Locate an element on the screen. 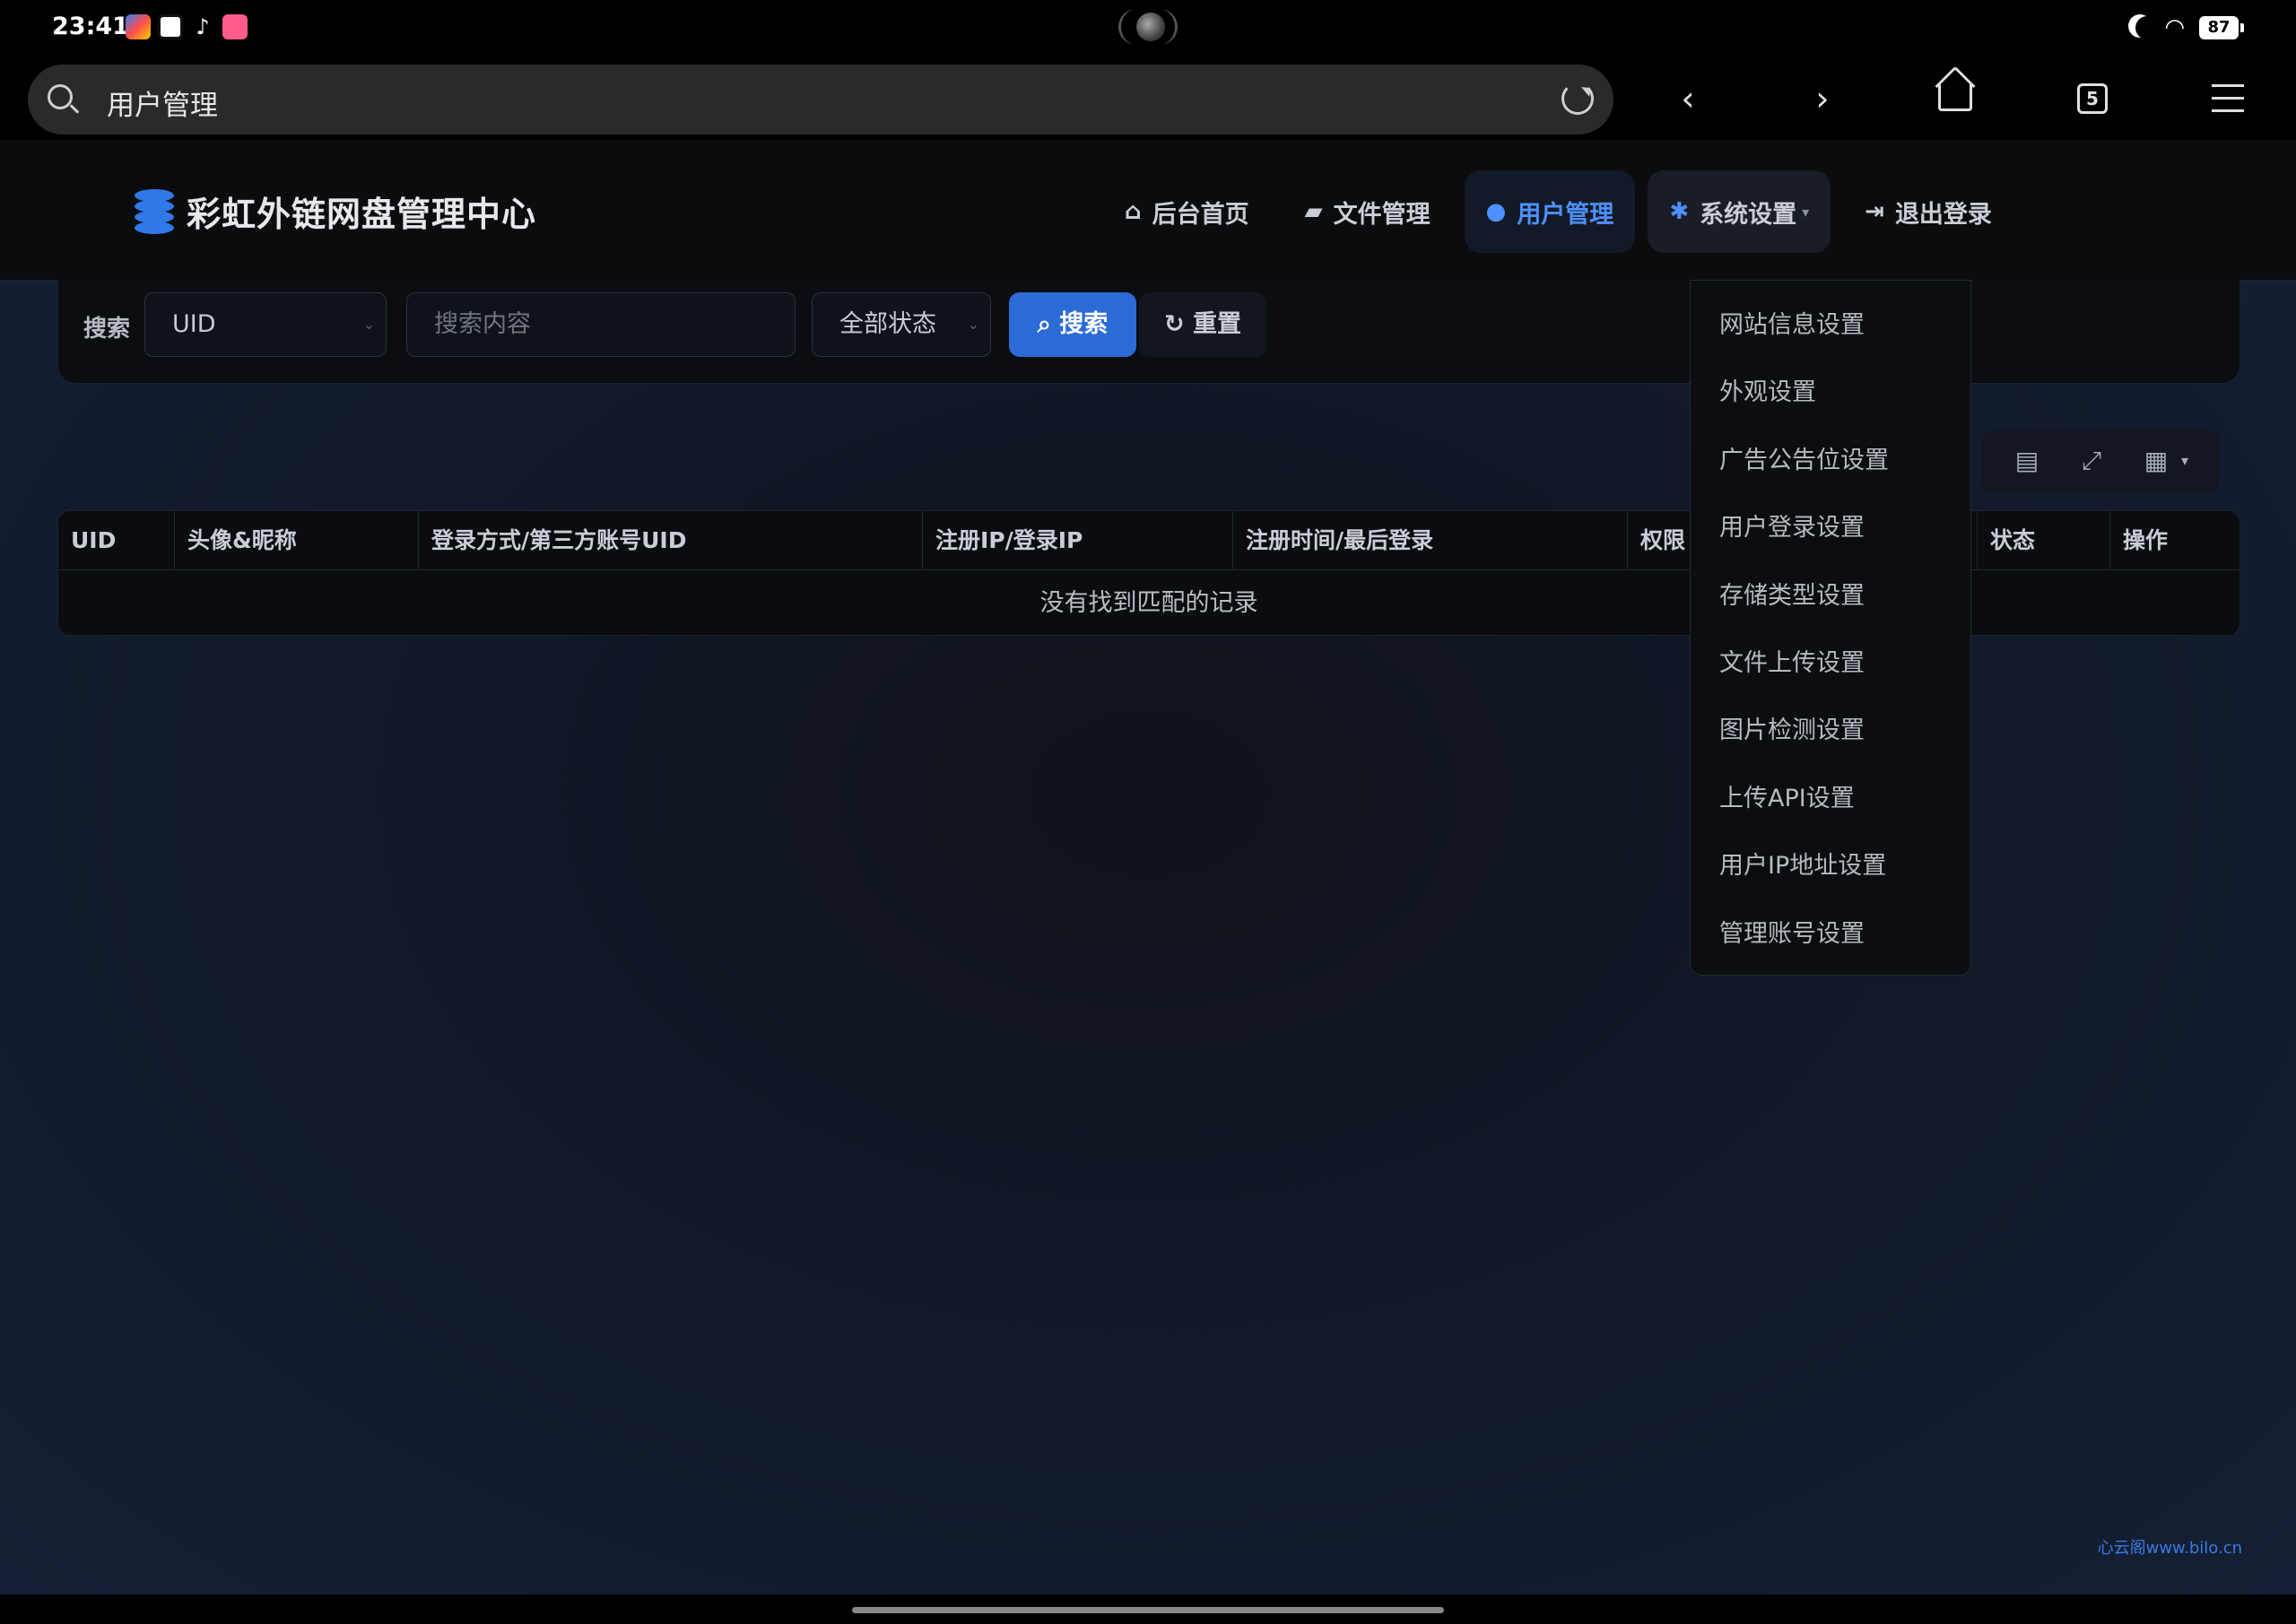 The width and height of the screenshot is (2296, 1624). brand: 彩虹外链网盘管理中心 is located at coordinates (335, 211).